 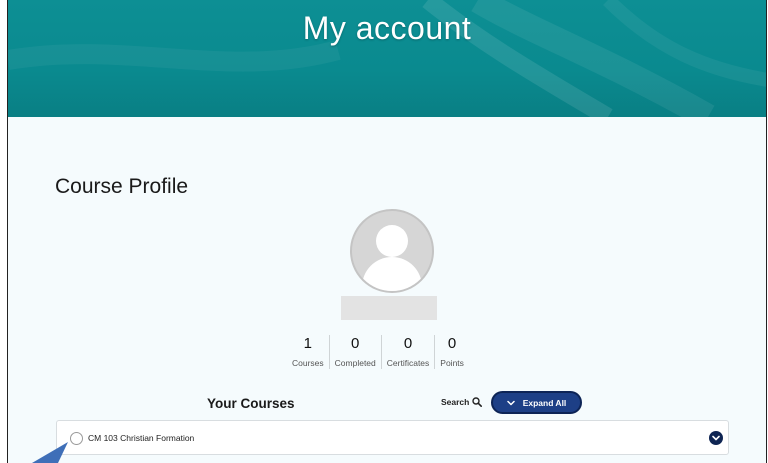 What do you see at coordinates (387, 28) in the screenshot?
I see `page-title: My account` at bounding box center [387, 28].